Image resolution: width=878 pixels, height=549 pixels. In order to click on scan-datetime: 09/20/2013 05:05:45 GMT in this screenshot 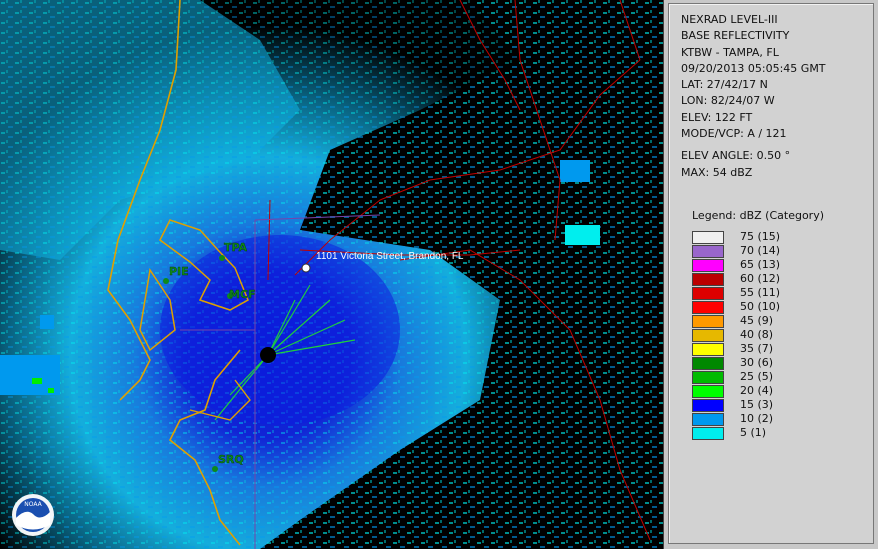, I will do `click(753, 68)`.